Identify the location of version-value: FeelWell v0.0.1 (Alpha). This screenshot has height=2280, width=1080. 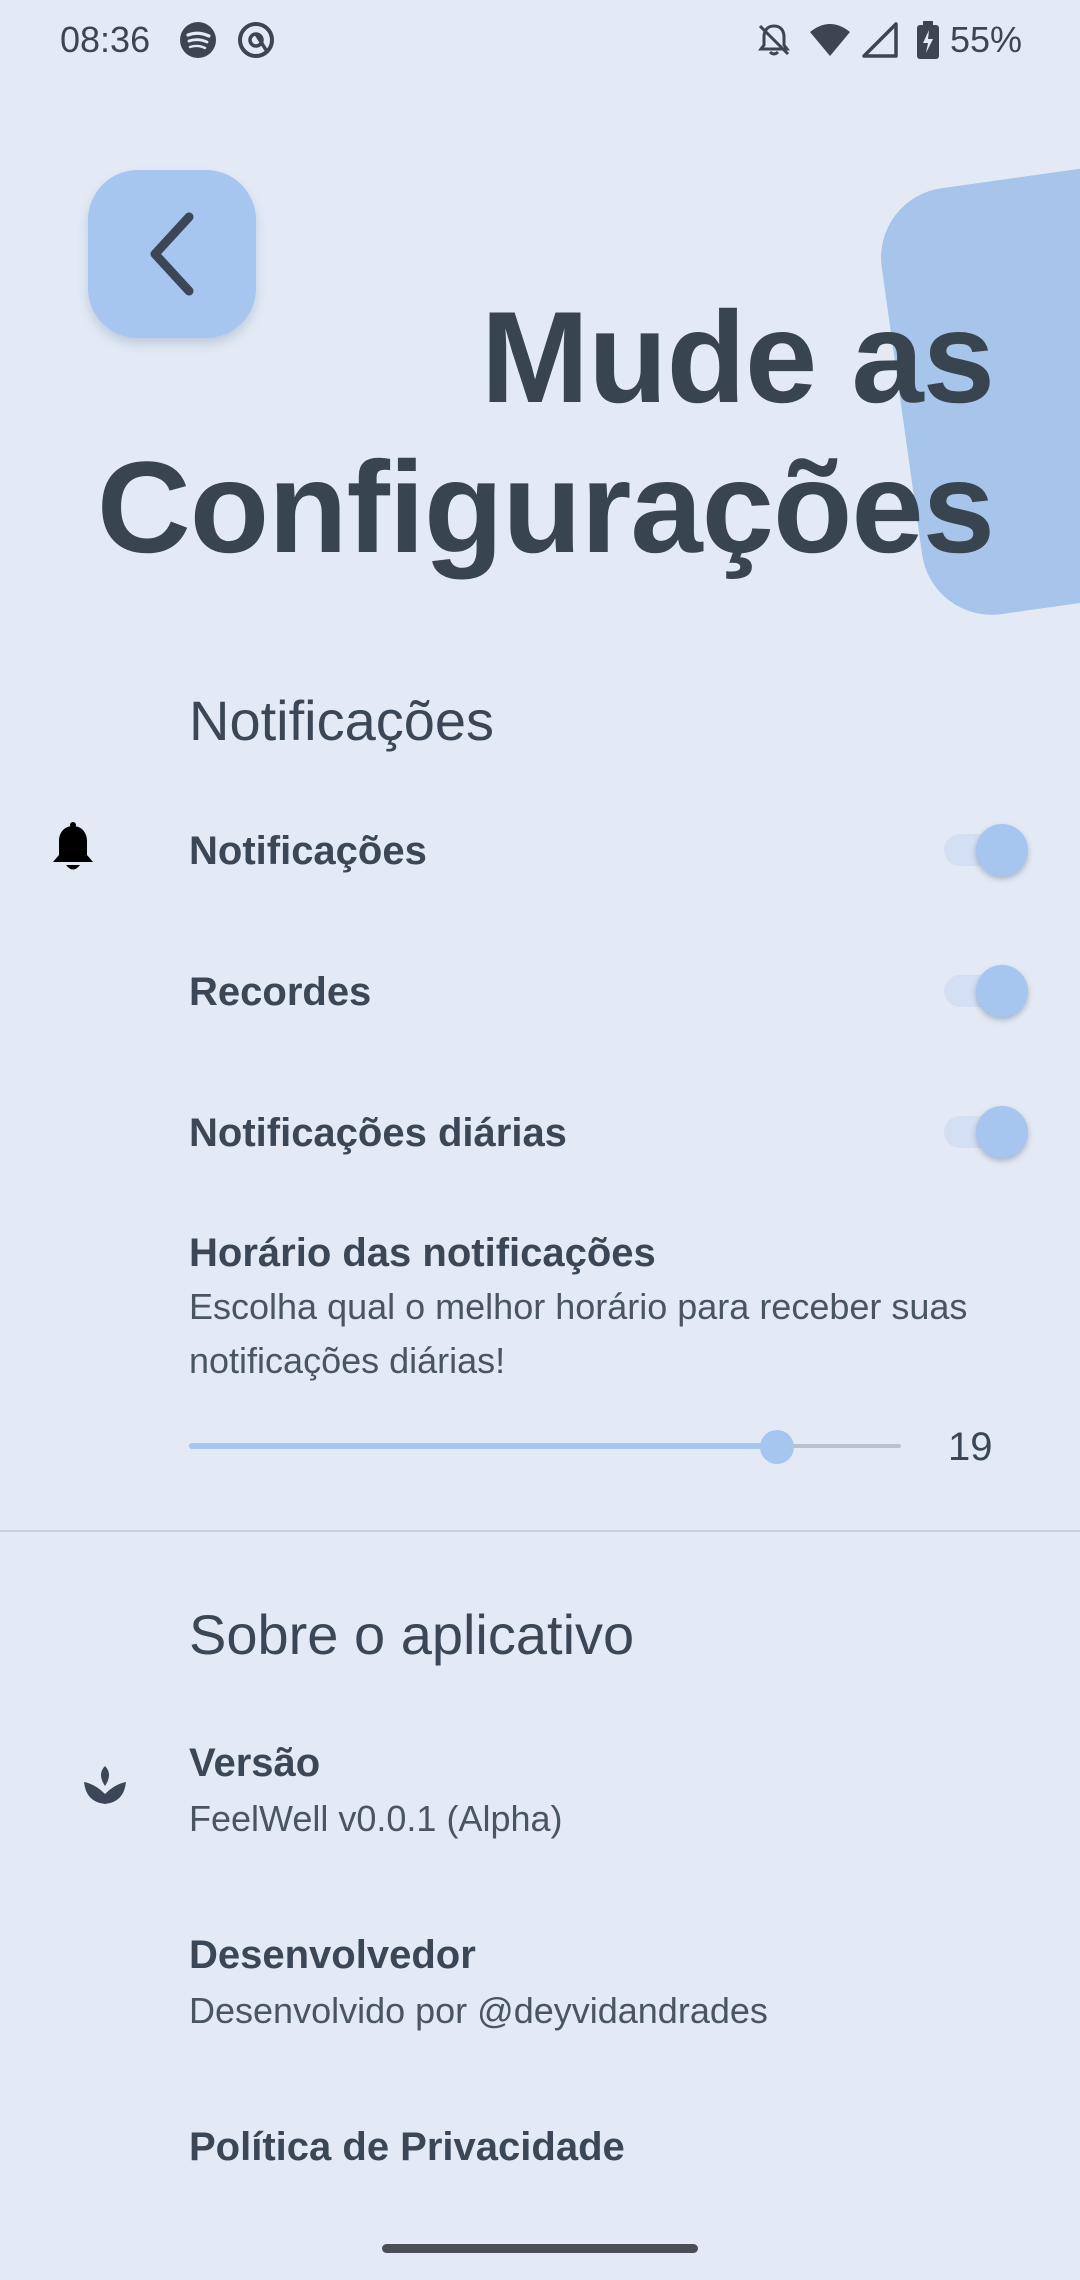
(376, 1818).